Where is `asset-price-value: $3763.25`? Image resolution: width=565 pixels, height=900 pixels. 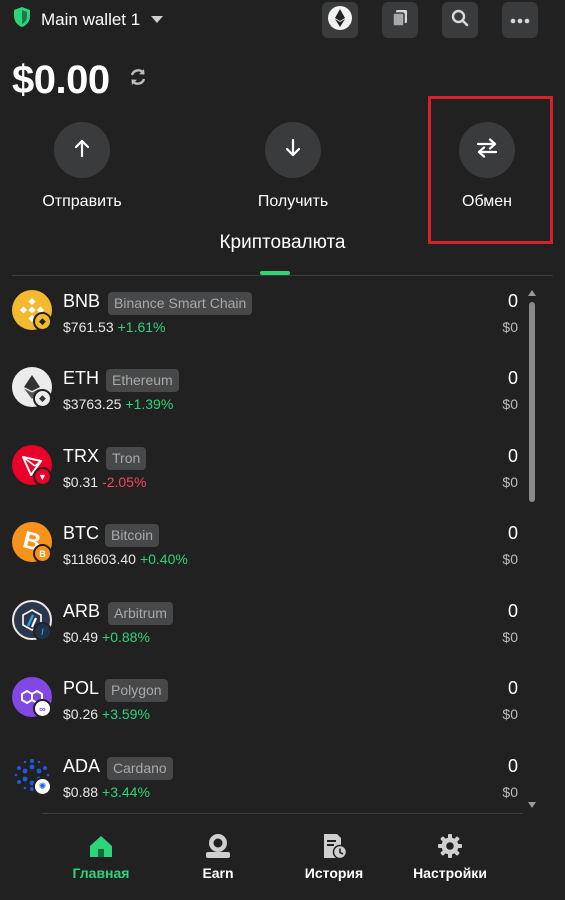
asset-price-value: $3763.25 is located at coordinates (92, 404).